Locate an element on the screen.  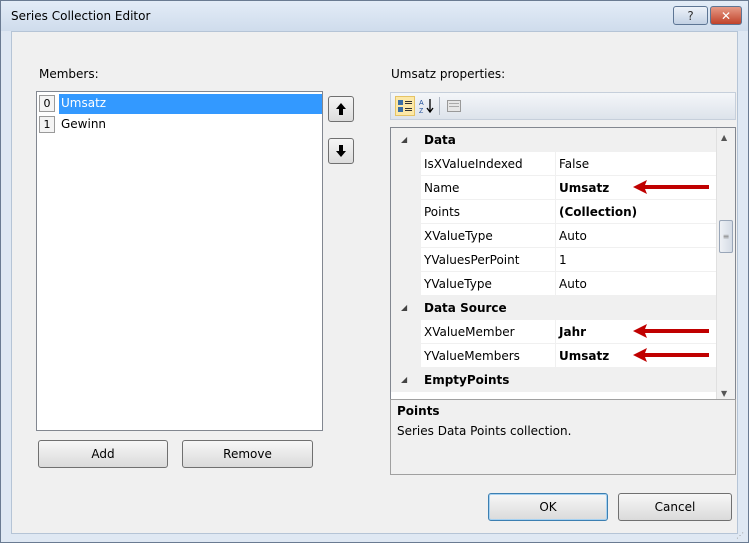
close-button: ✕ is located at coordinates (726, 15).